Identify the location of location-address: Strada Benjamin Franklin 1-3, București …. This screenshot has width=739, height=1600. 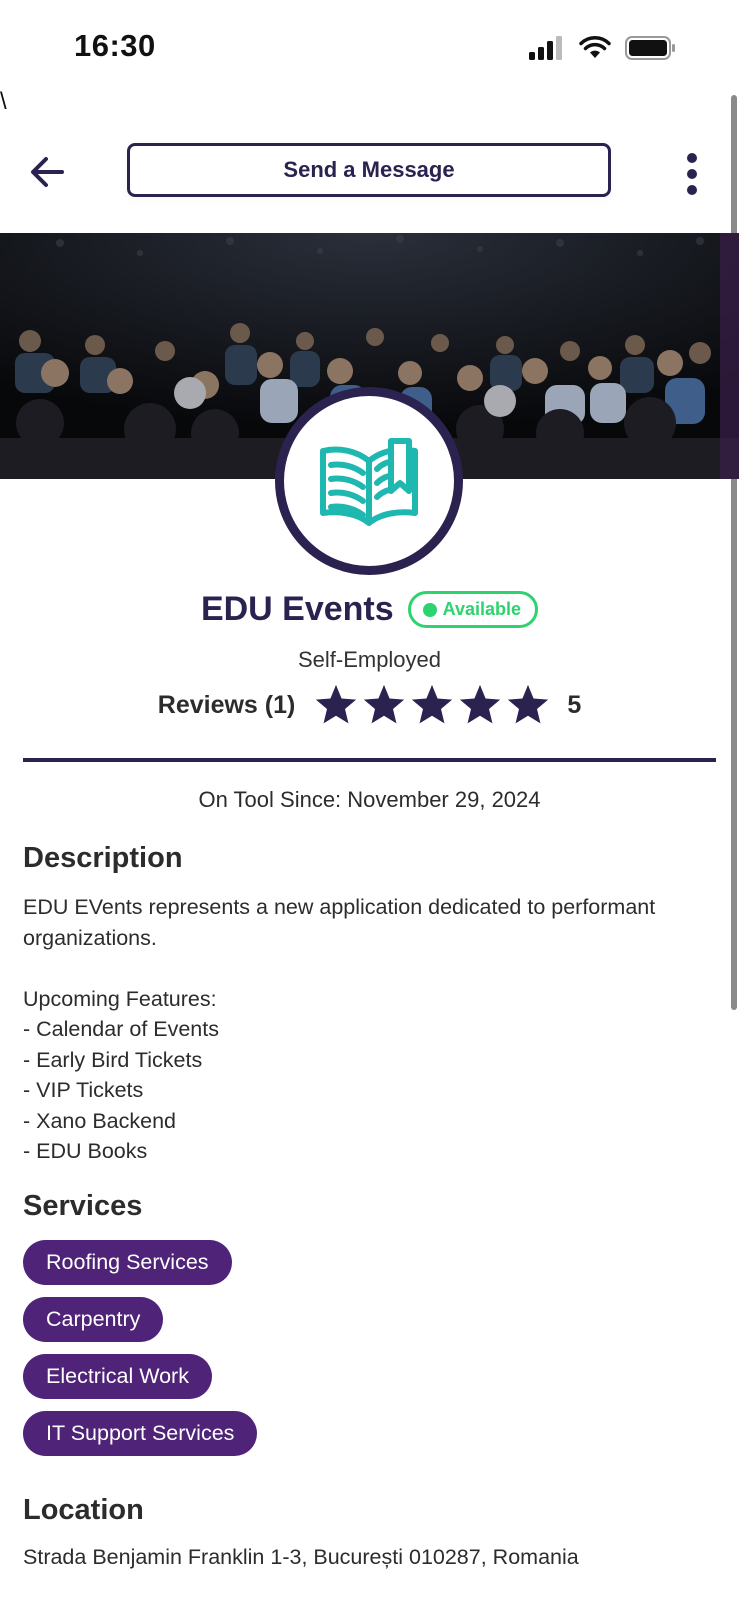
(301, 1557).